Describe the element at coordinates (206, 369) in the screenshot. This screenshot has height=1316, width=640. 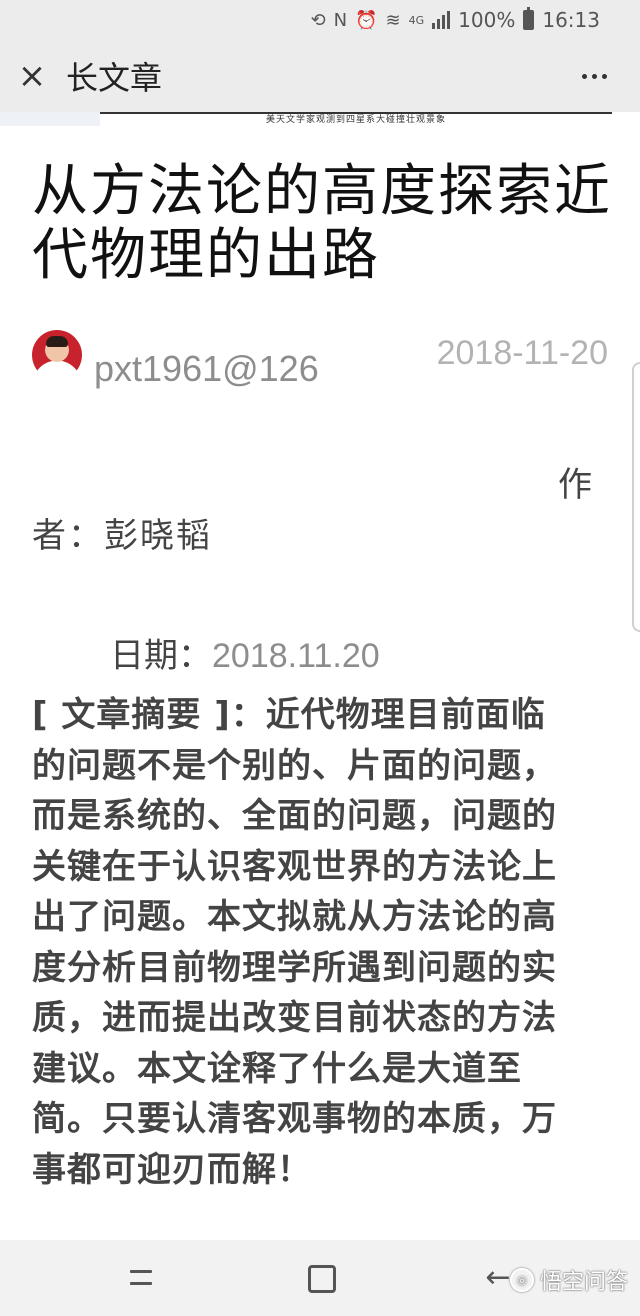
I see `author-handle: pxt1961@126` at that location.